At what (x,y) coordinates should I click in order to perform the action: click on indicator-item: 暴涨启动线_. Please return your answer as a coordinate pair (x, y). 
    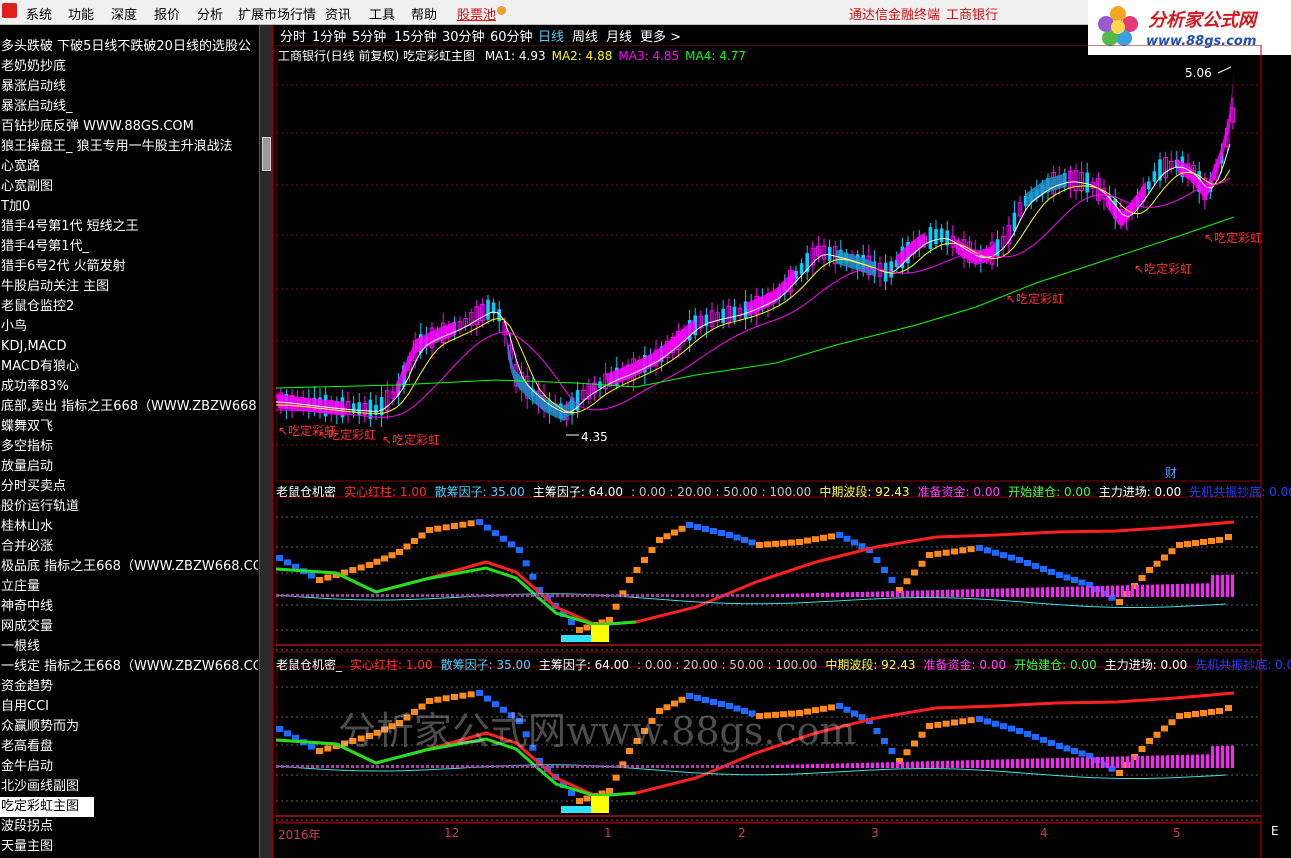
    Looking at the image, I should click on (129, 107).